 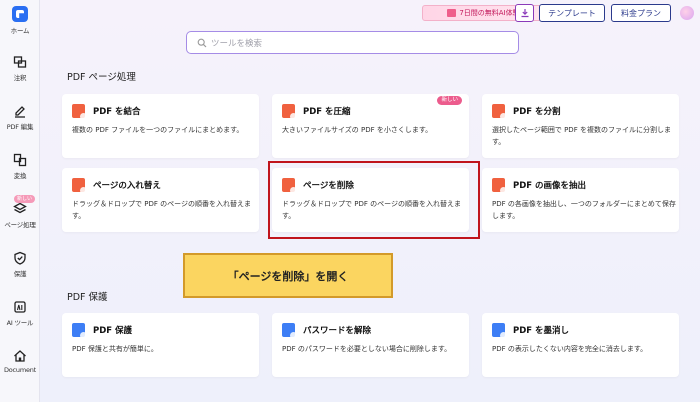 I want to click on search-input: ツールを検索, so click(x=352, y=42).